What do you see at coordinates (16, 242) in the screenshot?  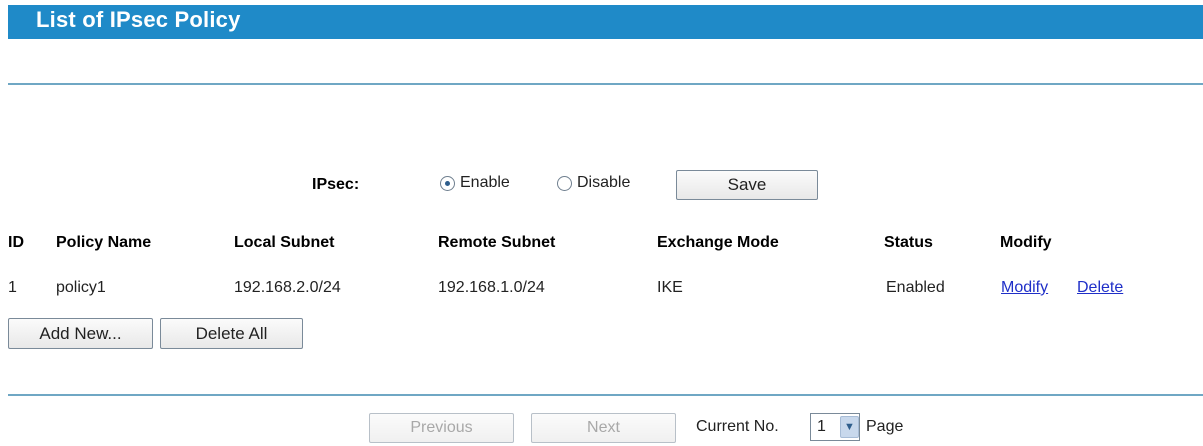 I see `header-id: ID` at bounding box center [16, 242].